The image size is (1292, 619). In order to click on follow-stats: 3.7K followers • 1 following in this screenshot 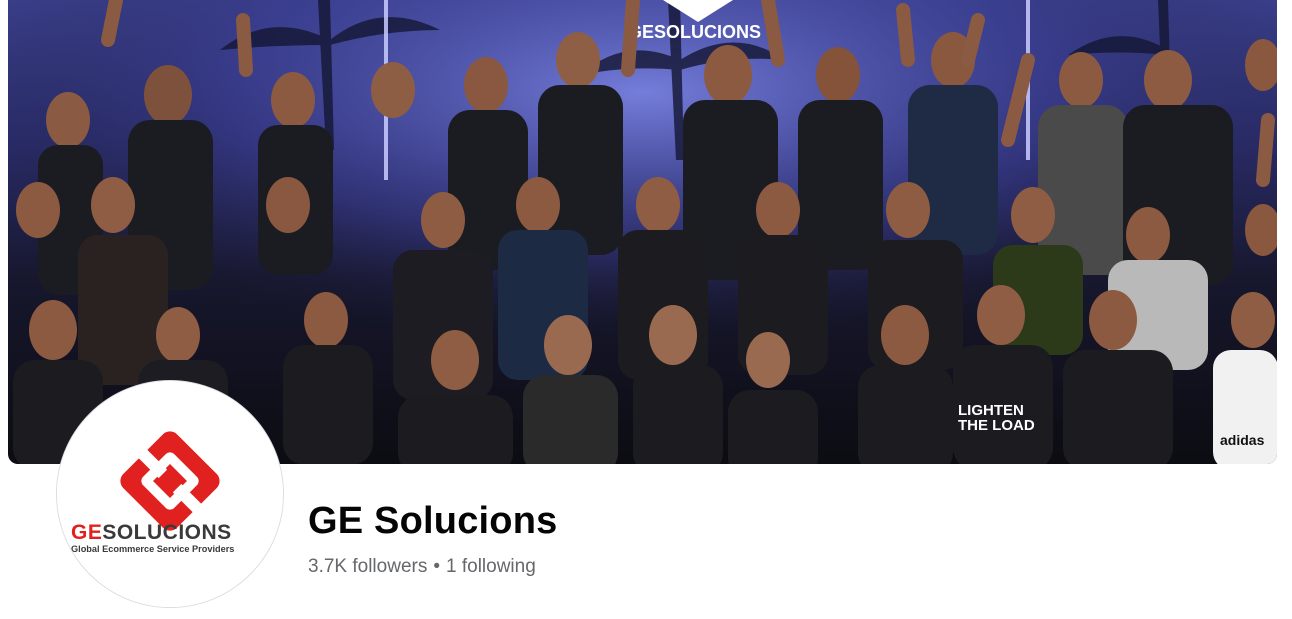, I will do `click(422, 567)`.